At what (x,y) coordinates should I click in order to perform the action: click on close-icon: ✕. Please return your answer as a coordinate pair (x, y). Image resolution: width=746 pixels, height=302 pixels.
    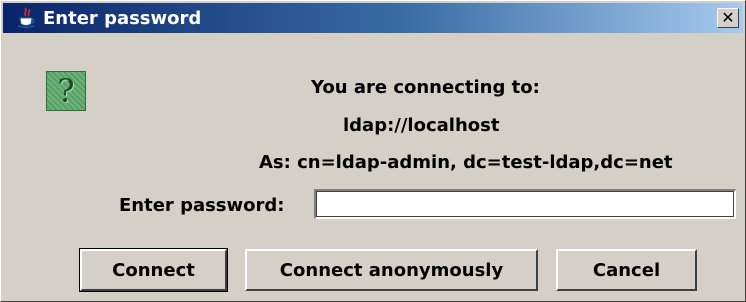
    Looking at the image, I should click on (728, 17).